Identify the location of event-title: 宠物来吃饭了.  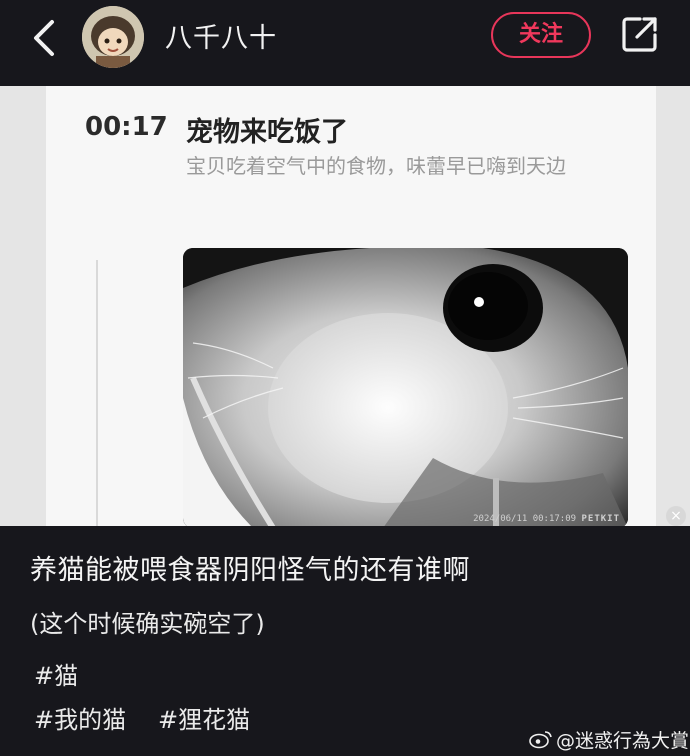
(267, 132).